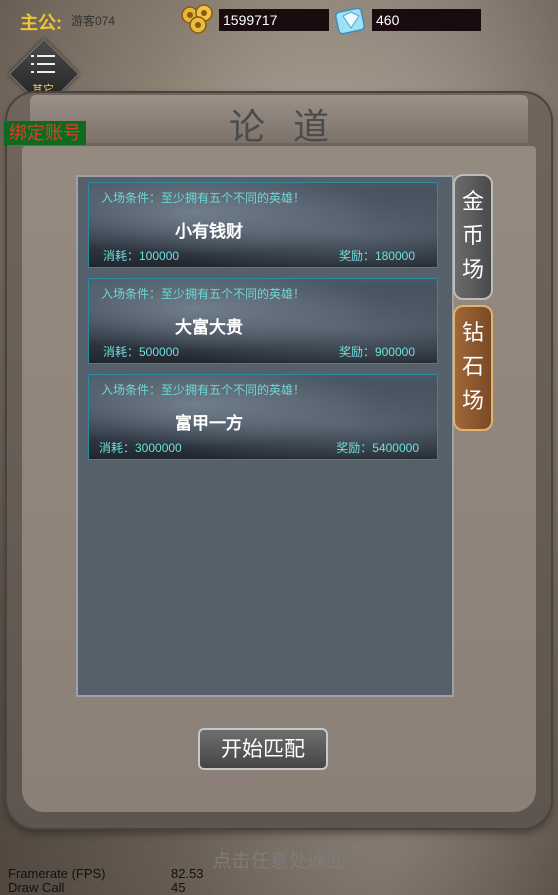  I want to click on diamond-icon, so click(350, 21).